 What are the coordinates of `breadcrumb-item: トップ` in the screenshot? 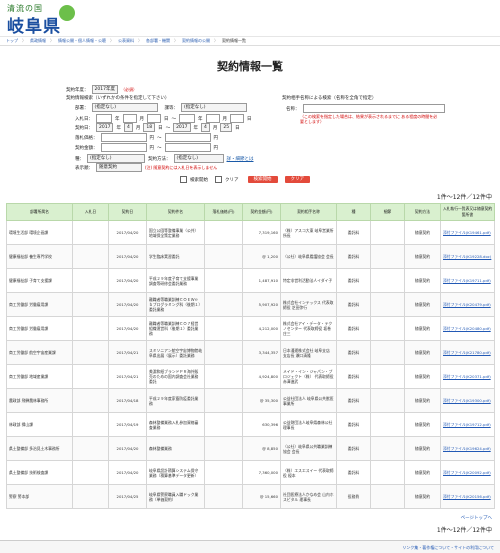 It's located at (12, 41).